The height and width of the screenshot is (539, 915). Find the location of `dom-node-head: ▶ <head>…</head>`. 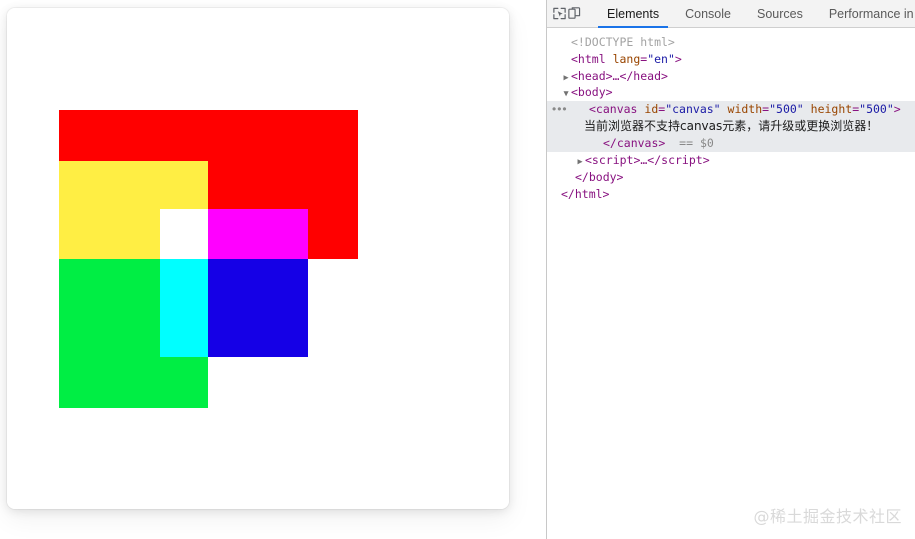

dom-node-head: ▶ <head>…</head> is located at coordinates (731, 76).